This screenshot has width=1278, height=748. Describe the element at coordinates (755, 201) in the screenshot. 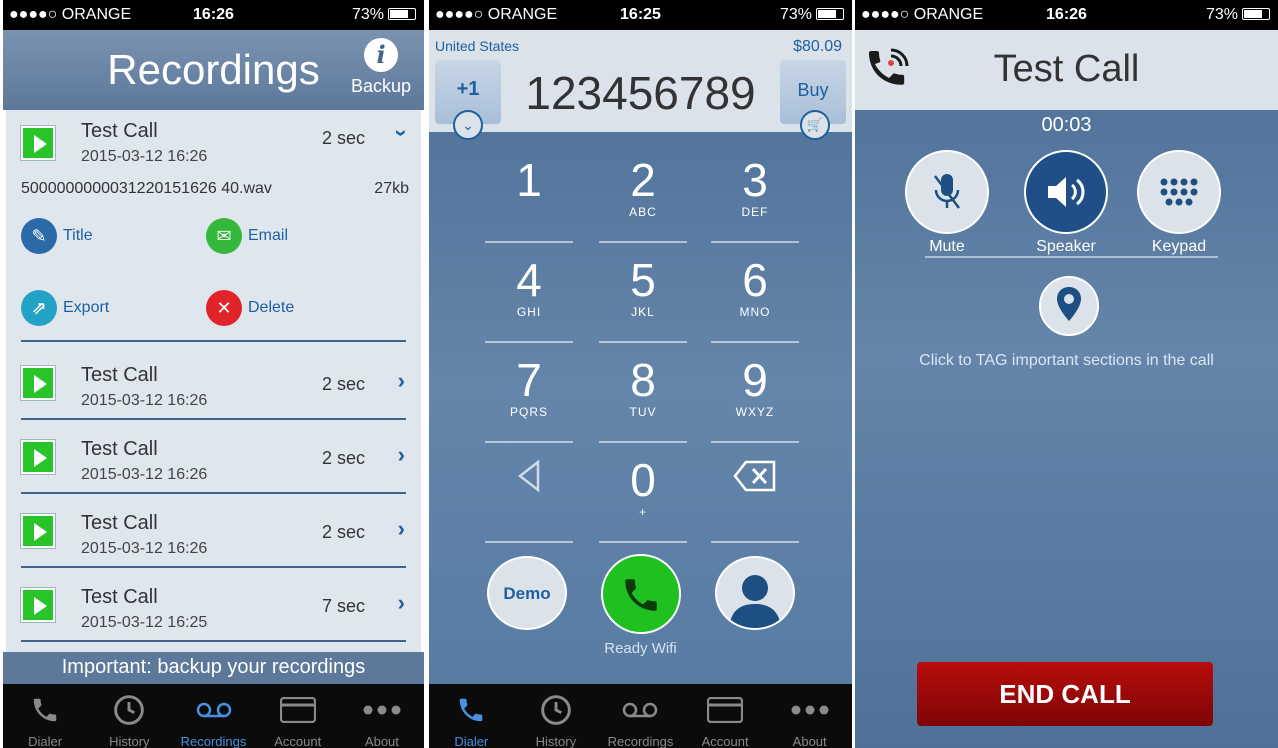

I see `key-3: 3 DEF` at that location.